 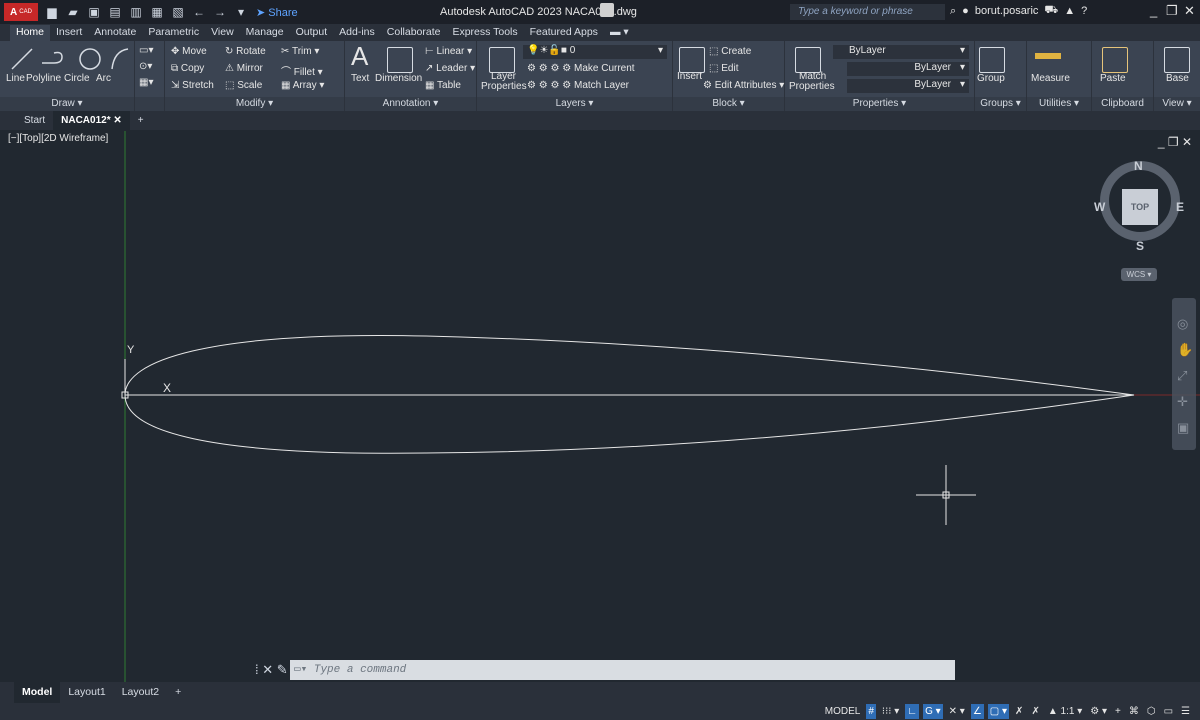 What do you see at coordinates (146, 50) in the screenshot?
I see `rectangle-icon: ▭▾` at bounding box center [146, 50].